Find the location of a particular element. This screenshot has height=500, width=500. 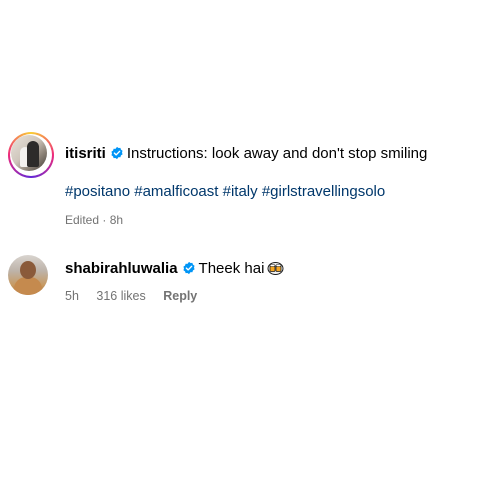

view-replies-line-cropped is located at coordinates (153, 326).